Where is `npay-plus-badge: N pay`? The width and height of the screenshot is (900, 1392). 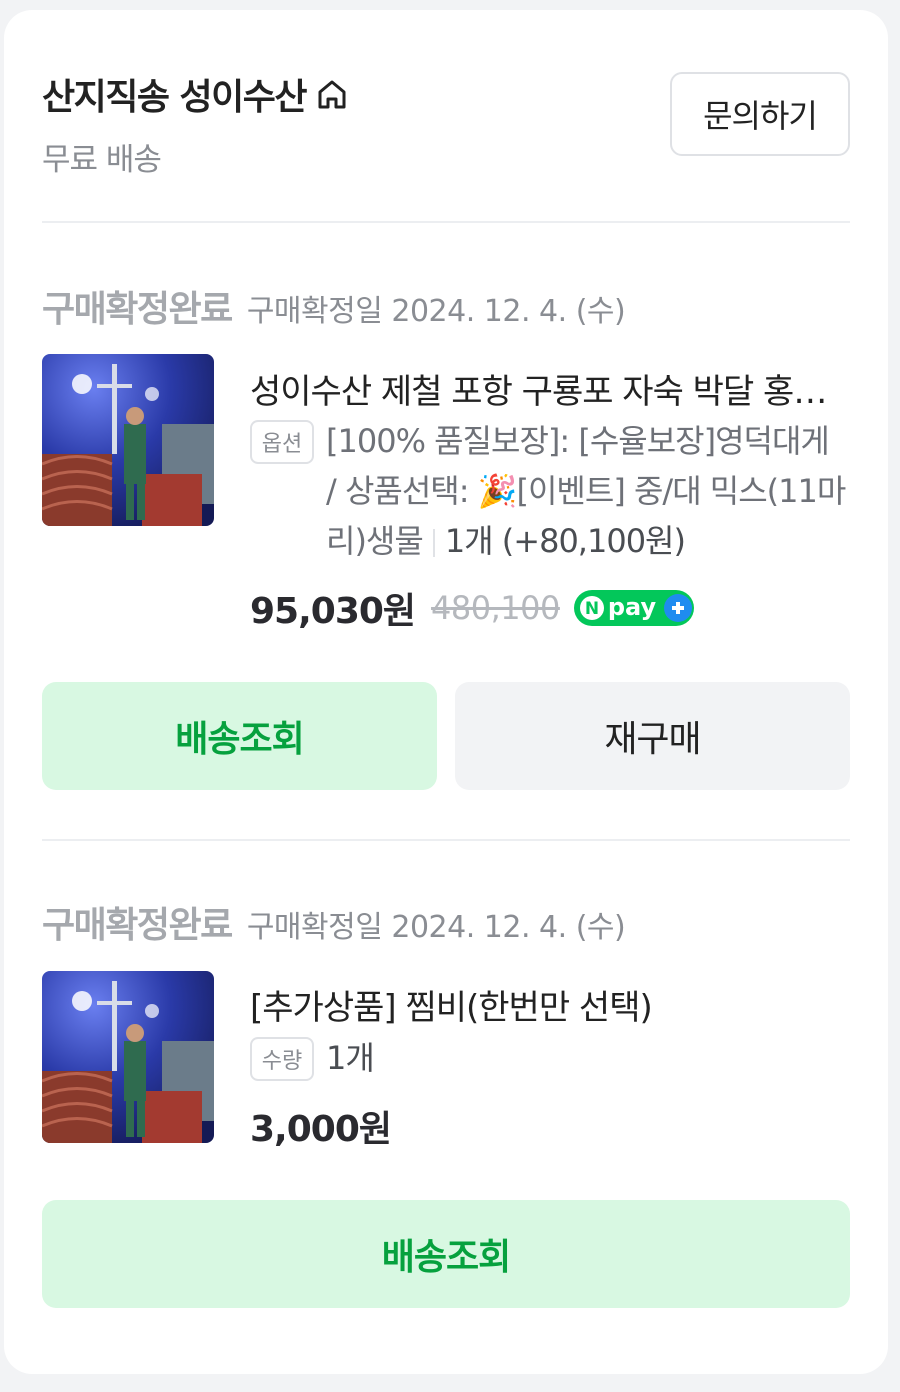
npay-plus-badge: N pay is located at coordinates (633, 608).